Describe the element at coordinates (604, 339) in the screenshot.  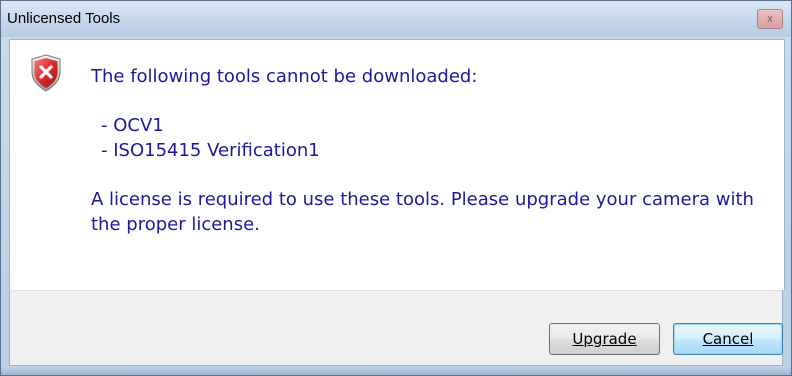
I see `upgrade-button: Upgrade` at that location.